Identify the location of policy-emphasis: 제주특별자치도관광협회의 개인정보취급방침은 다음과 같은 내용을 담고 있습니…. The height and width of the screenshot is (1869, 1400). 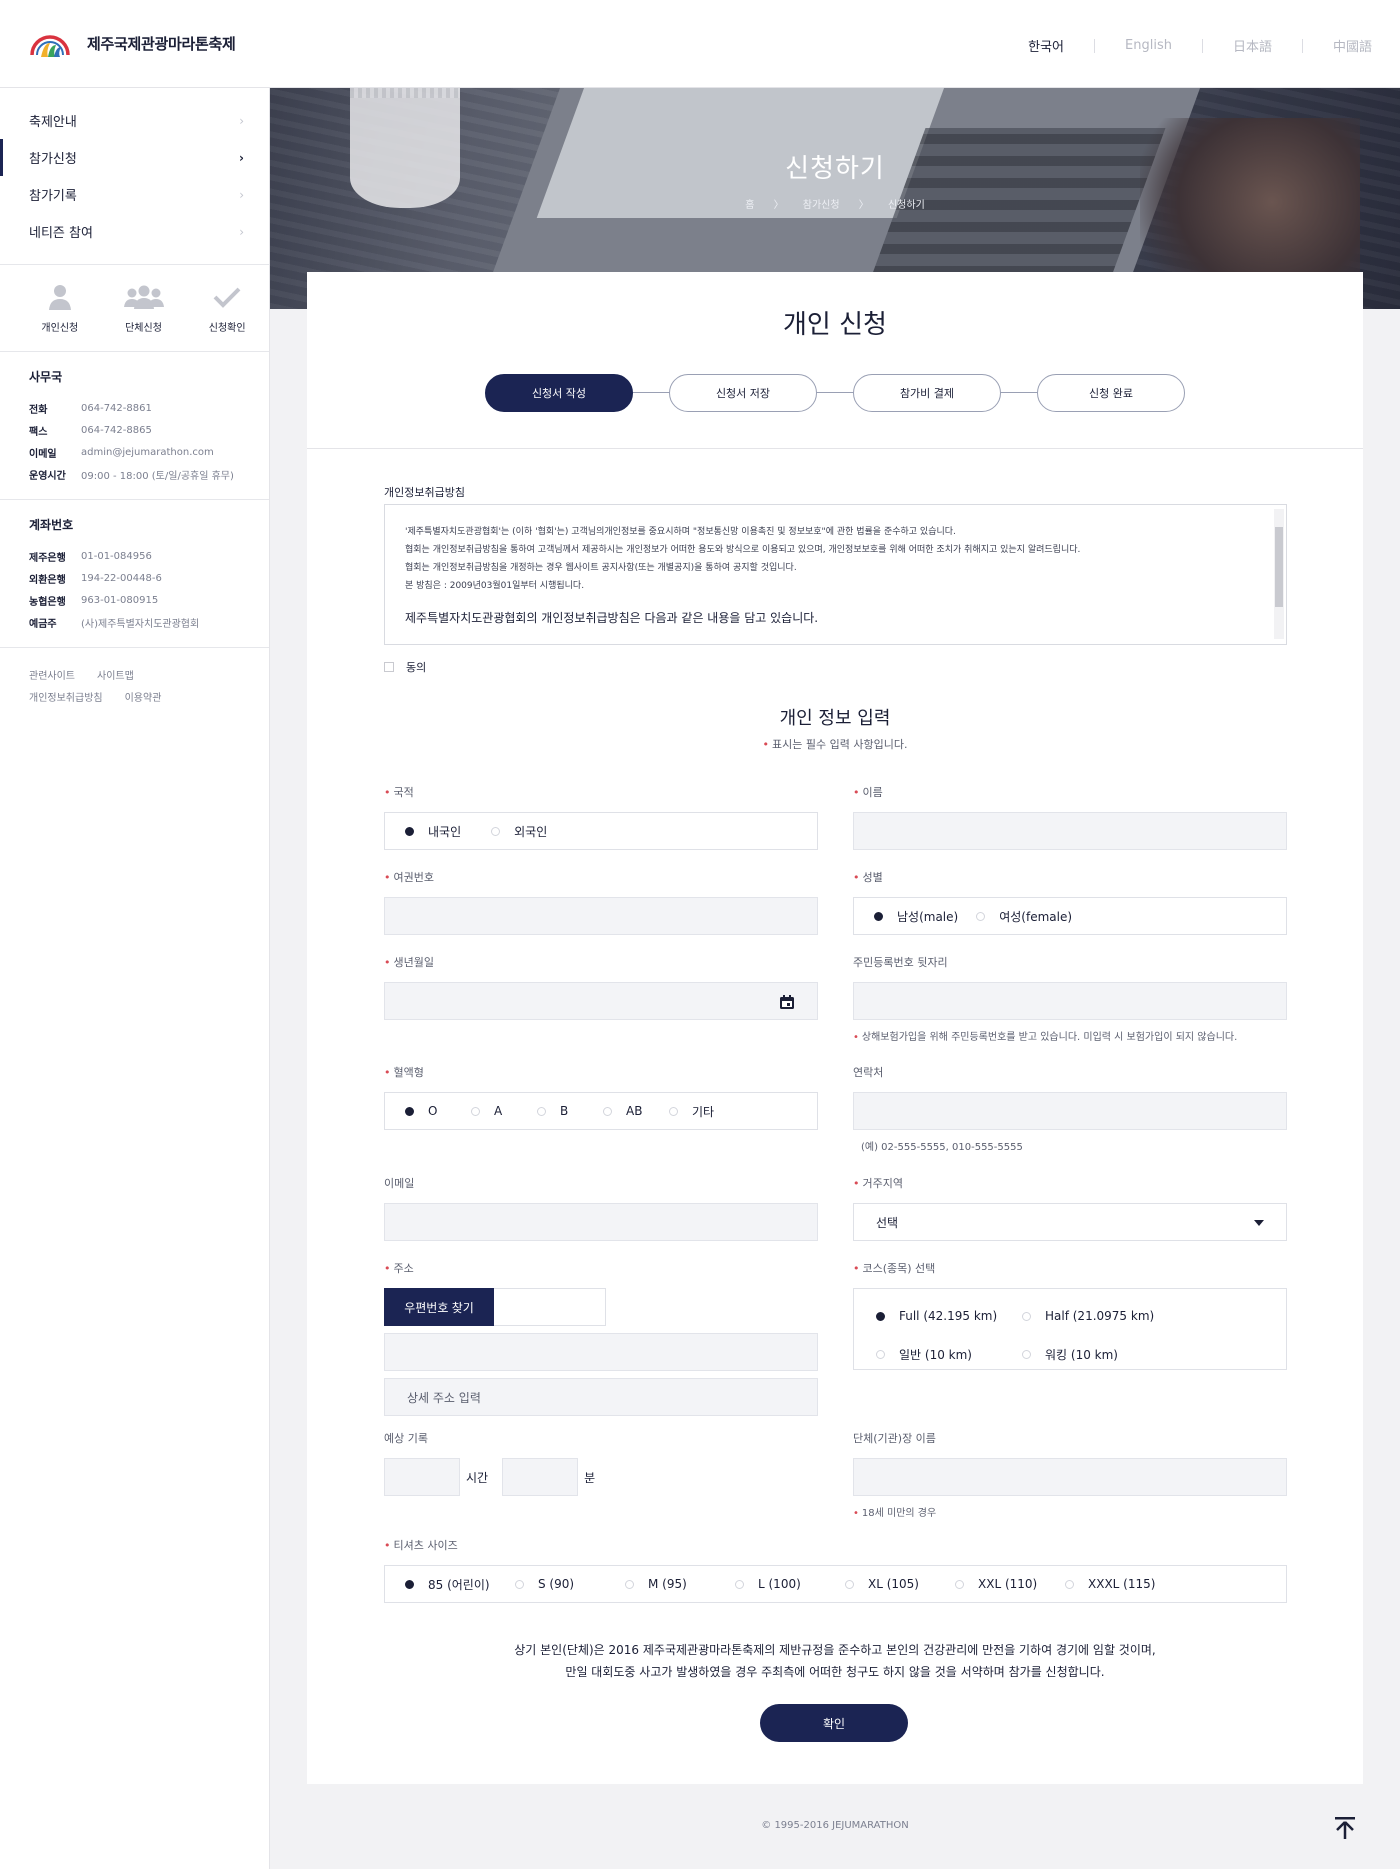
(612, 618).